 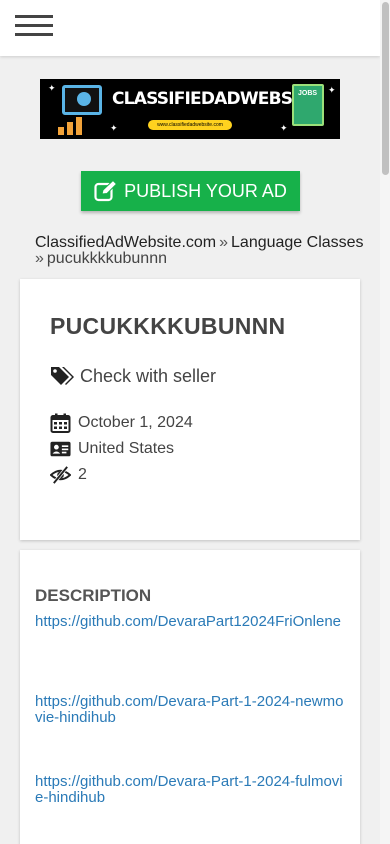 I want to click on tags-icon, so click(x=62, y=376).